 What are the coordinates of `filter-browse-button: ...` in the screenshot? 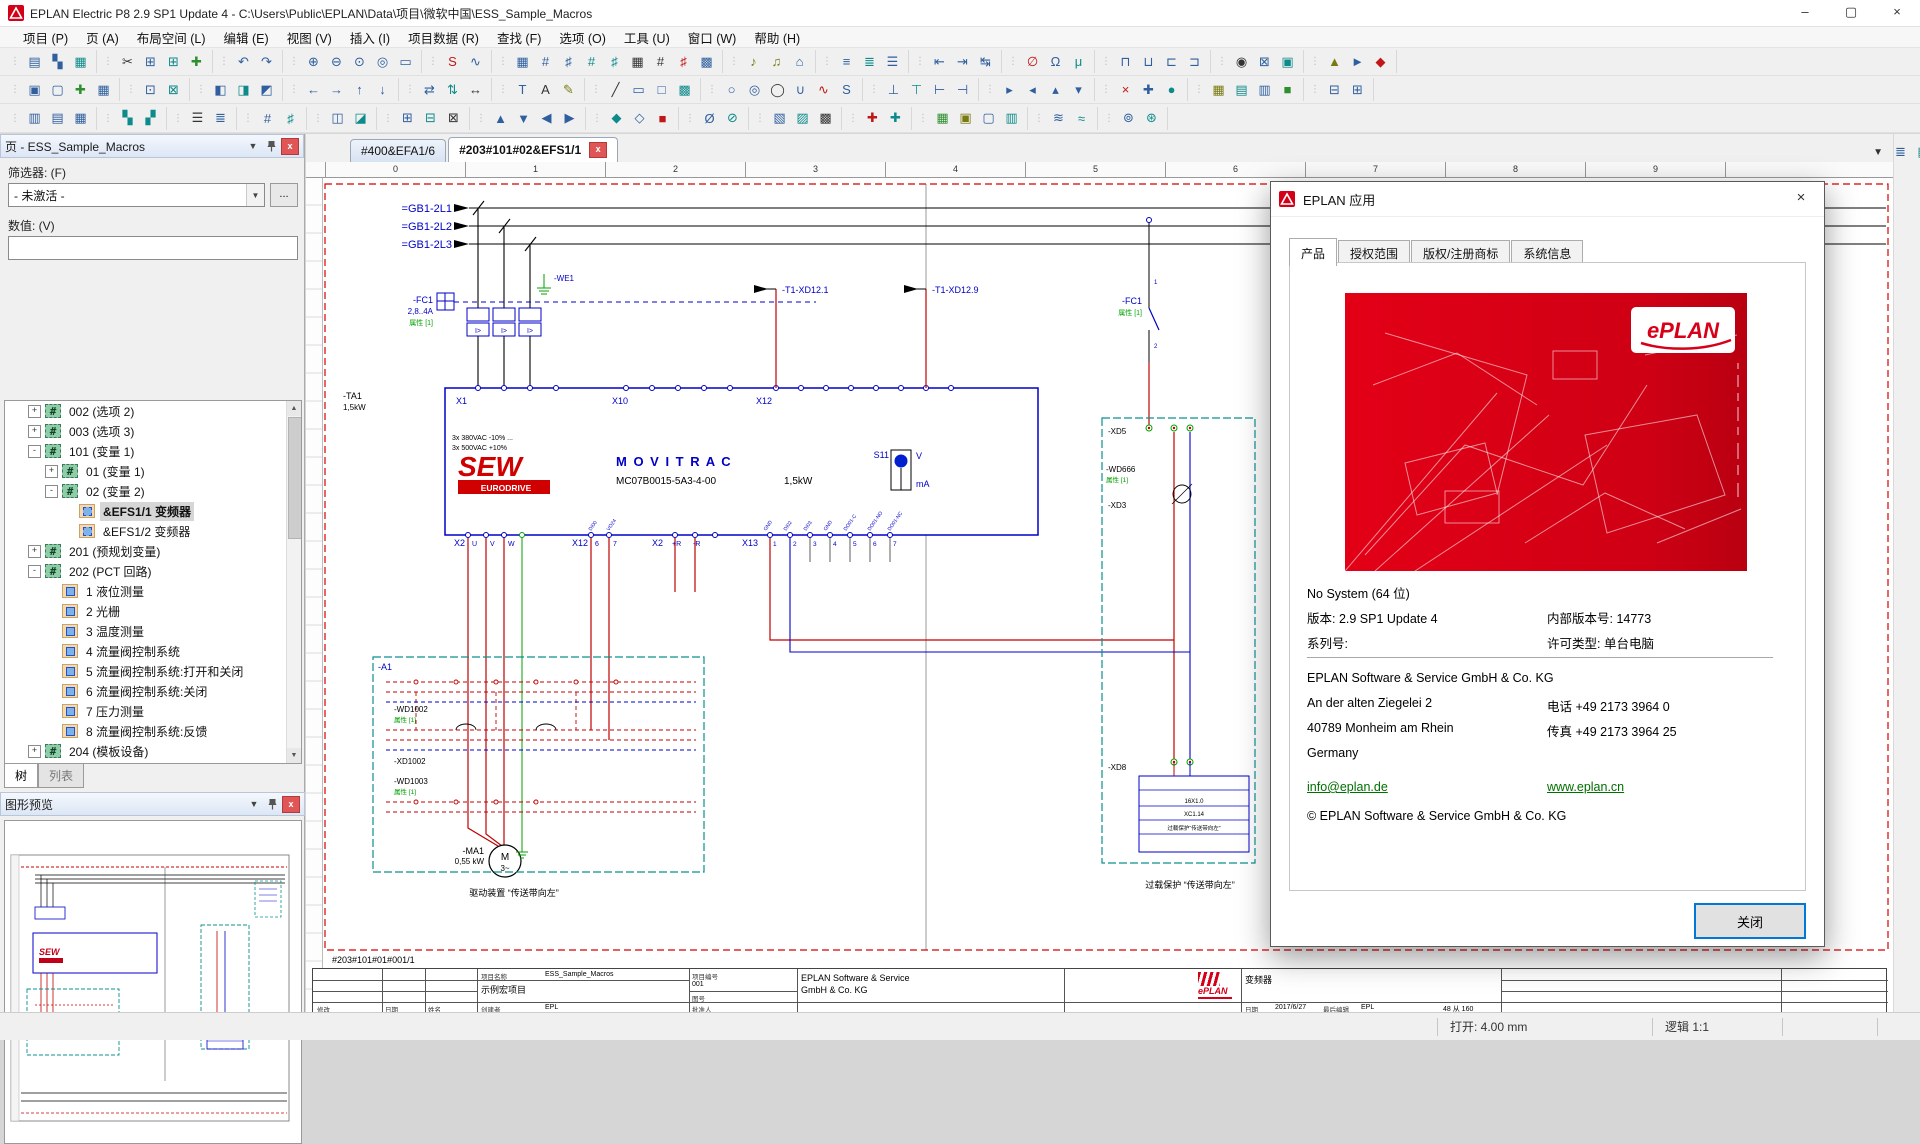 It's located at (284, 195).